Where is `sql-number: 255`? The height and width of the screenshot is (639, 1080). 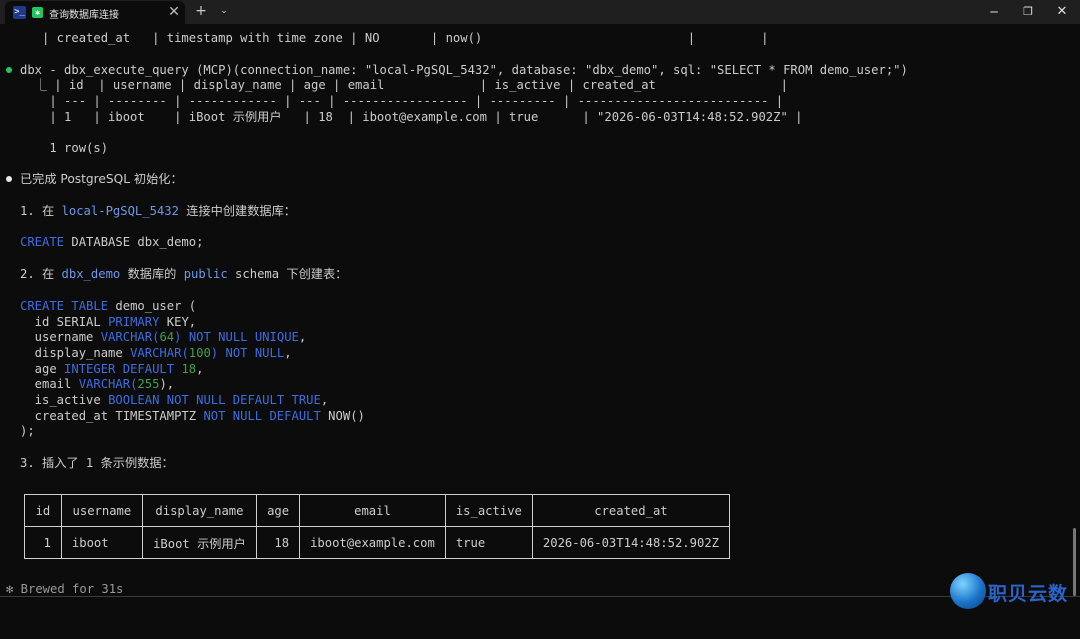 sql-number: 255 is located at coordinates (148, 384).